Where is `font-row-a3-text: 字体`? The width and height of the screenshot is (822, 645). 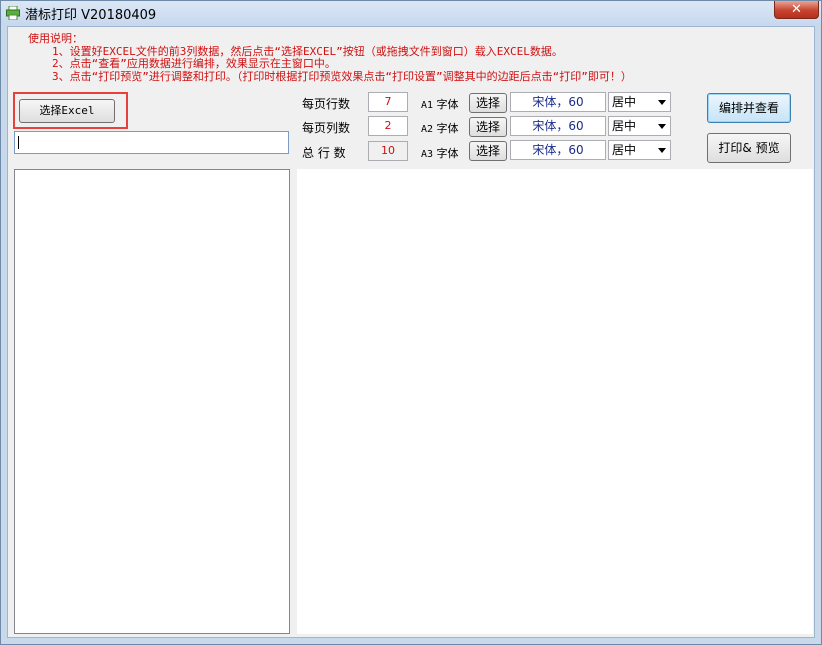
font-row-a3-text: 字体 is located at coordinates (447, 153).